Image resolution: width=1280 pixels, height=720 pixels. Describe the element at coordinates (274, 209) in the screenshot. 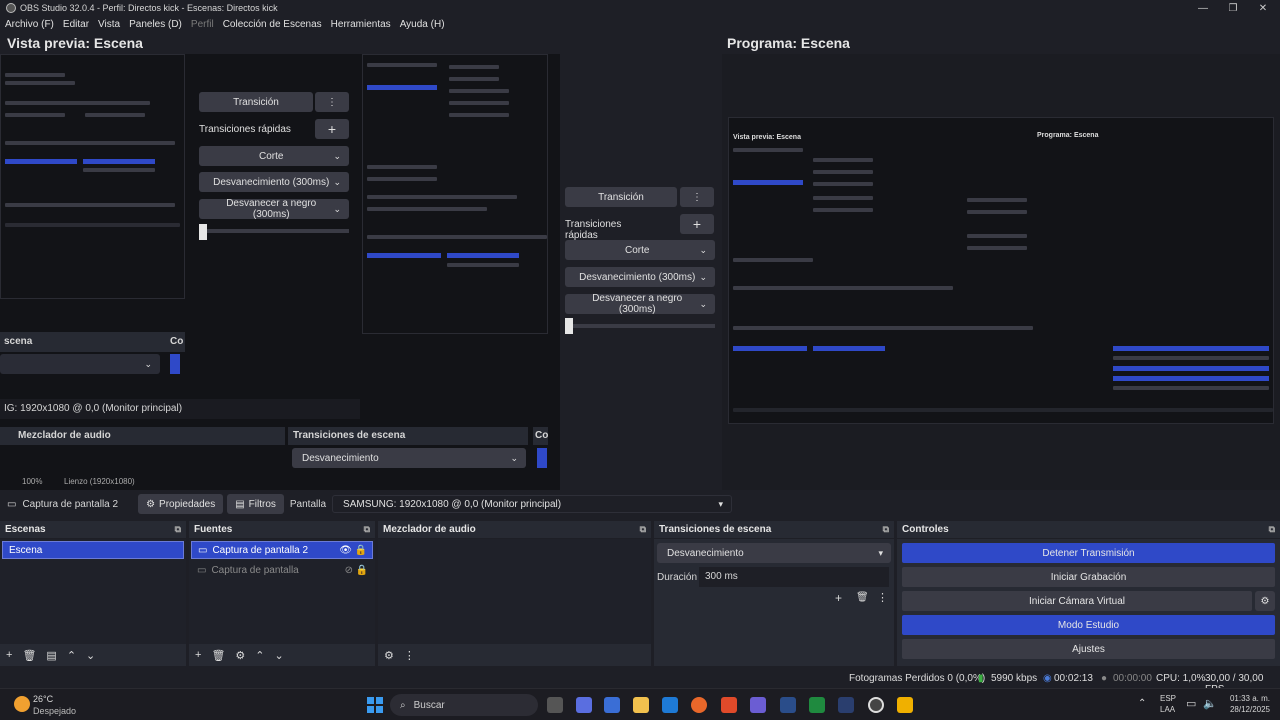

I see `nested-quick-item-fade-black: Desvanecer a negro (300ms) ⌄` at that location.